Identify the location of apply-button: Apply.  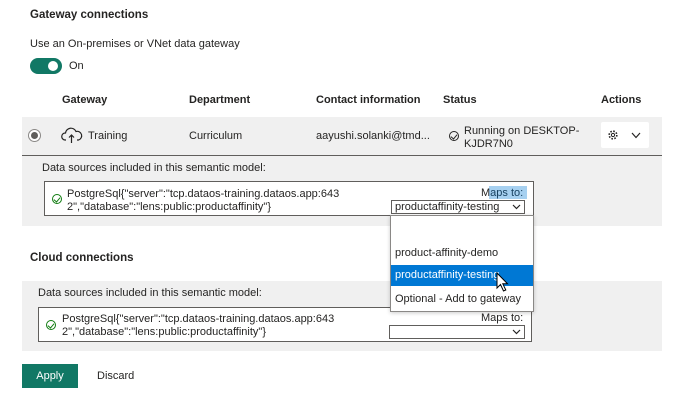
(50, 376).